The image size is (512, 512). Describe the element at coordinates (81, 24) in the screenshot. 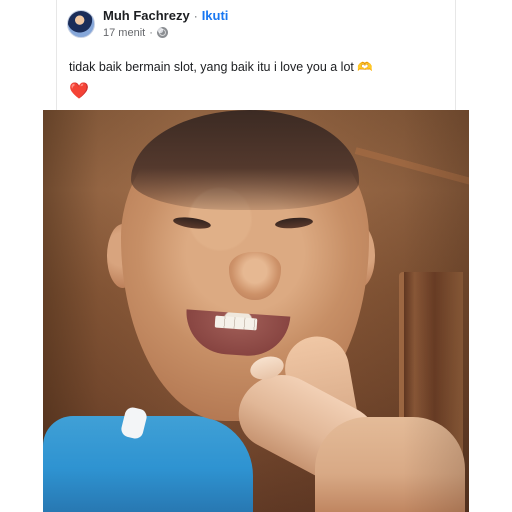

I see `avatar` at that location.